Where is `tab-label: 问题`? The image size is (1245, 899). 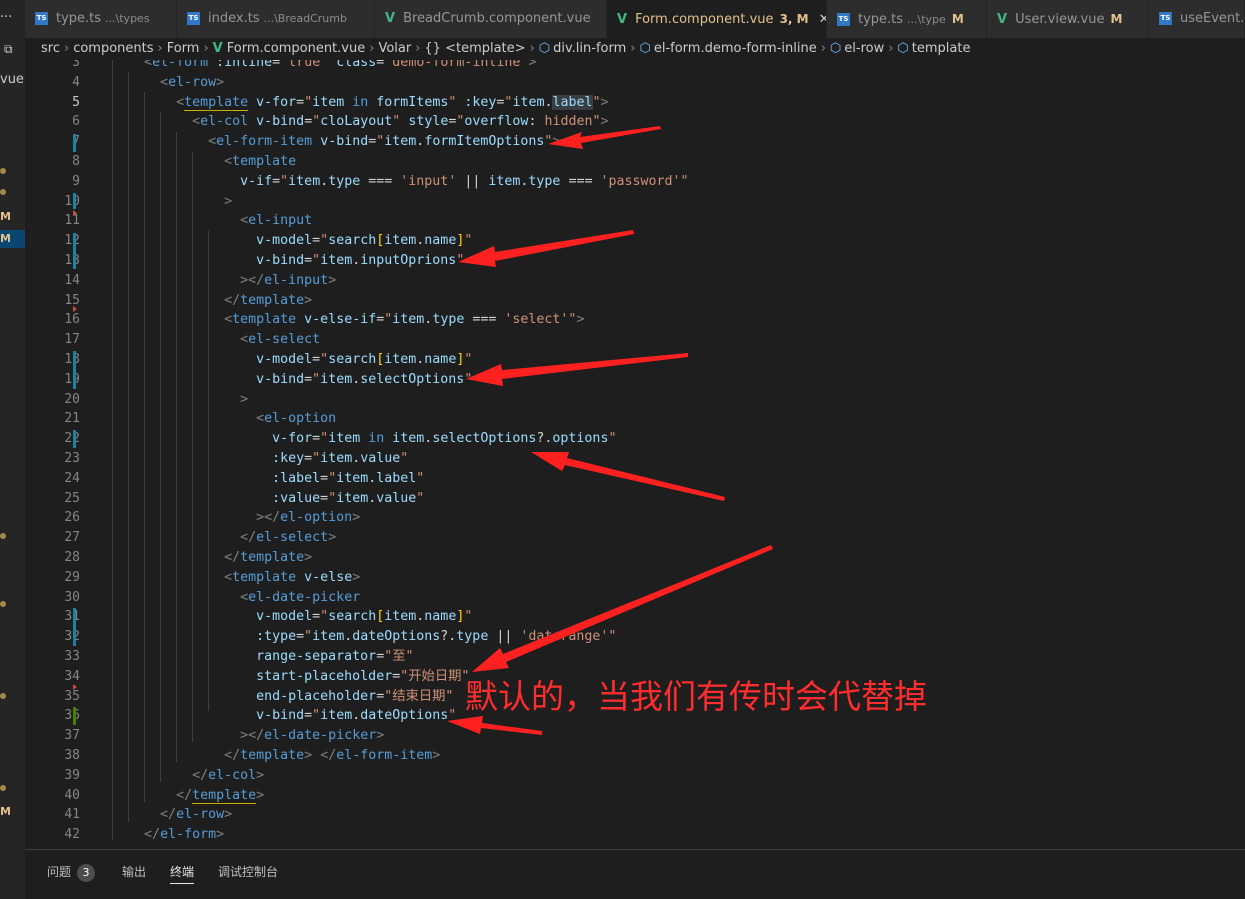
tab-label: 问题 is located at coordinates (59, 872).